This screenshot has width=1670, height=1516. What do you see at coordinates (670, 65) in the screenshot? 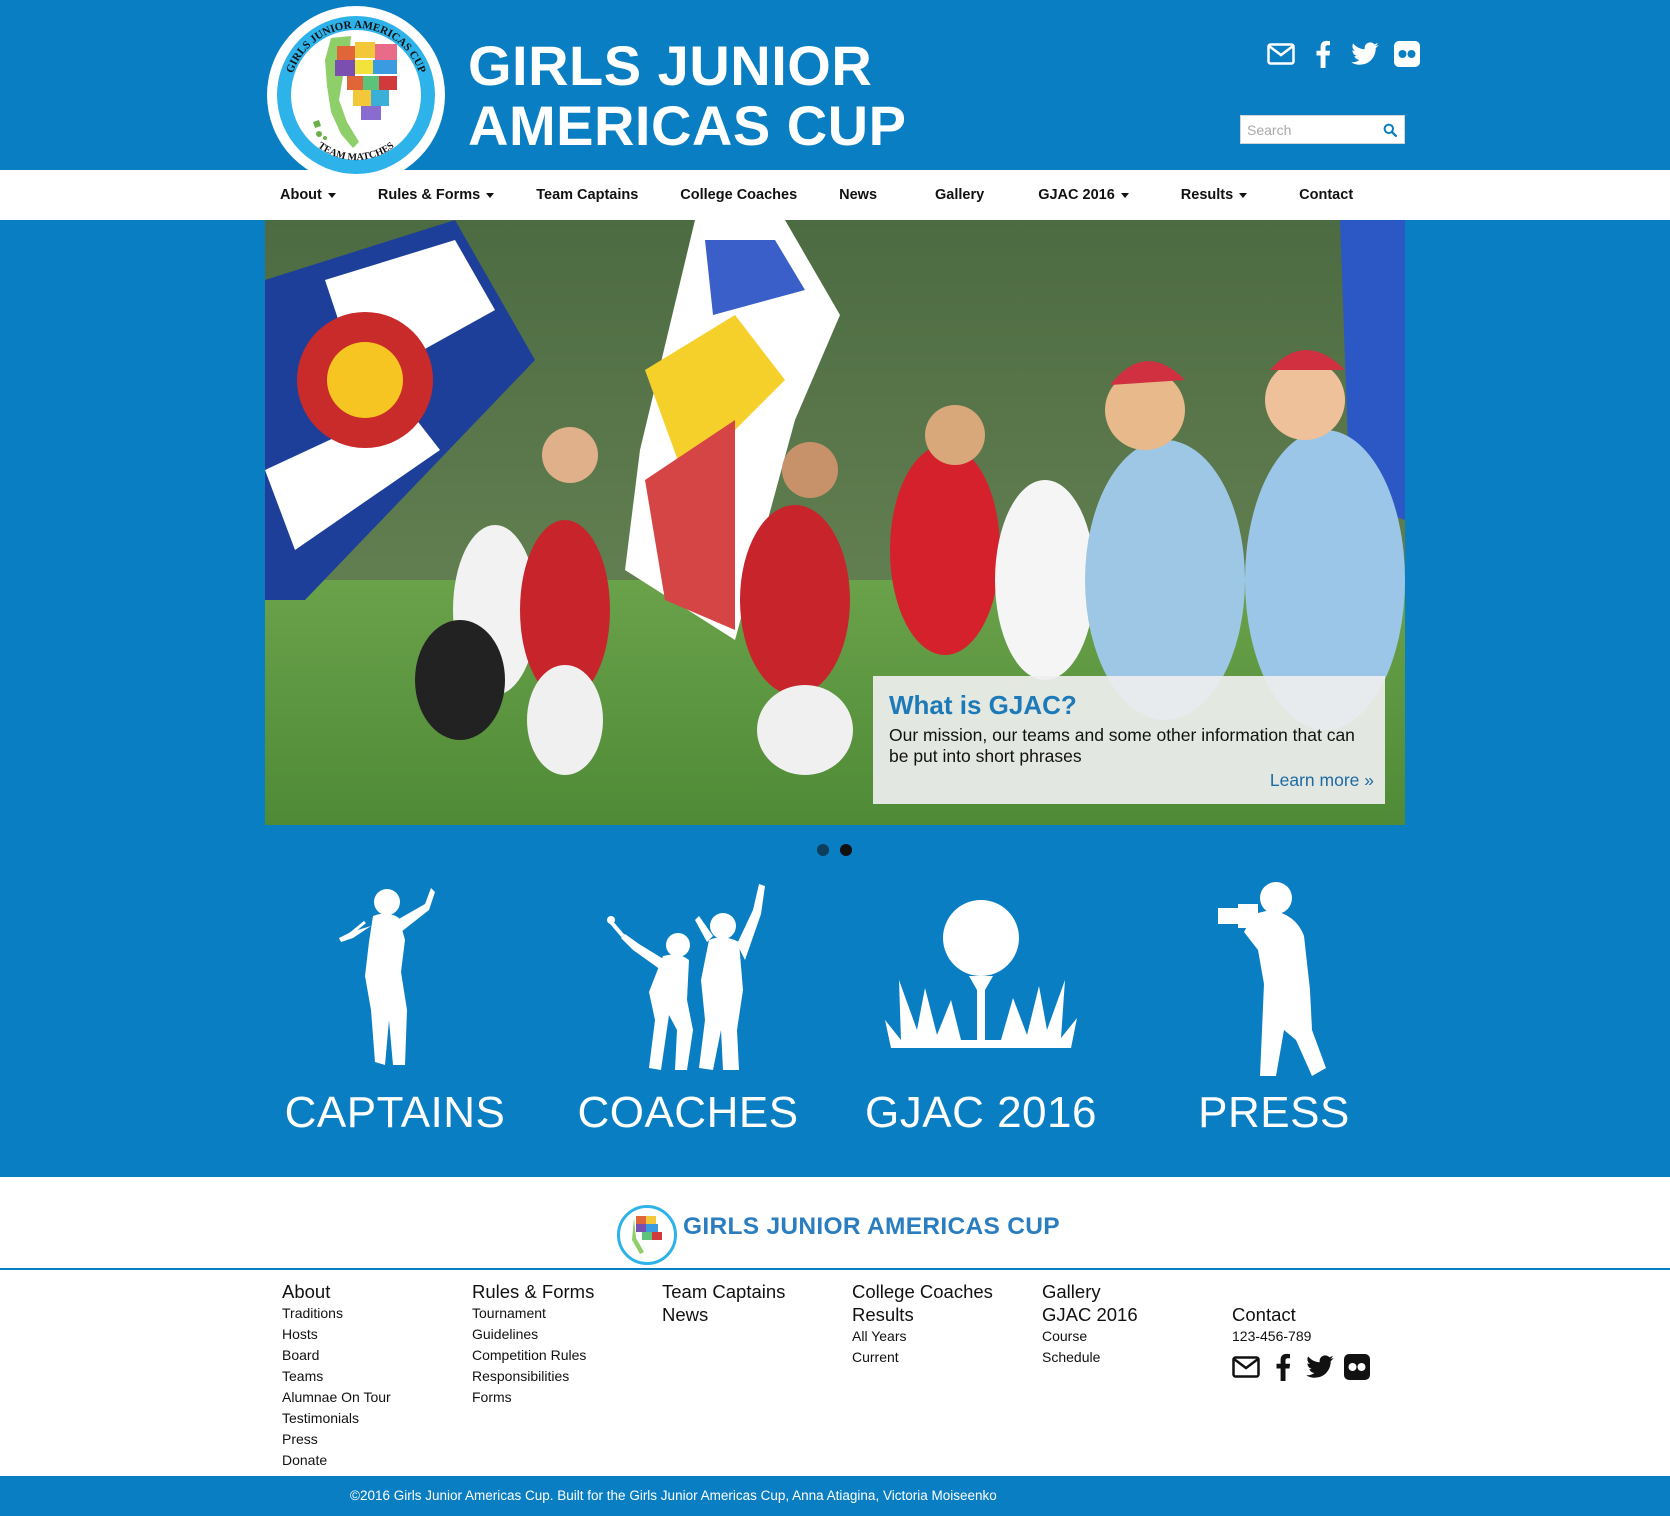
I see `site-title-line-1: GIRLS JUNIOR` at bounding box center [670, 65].